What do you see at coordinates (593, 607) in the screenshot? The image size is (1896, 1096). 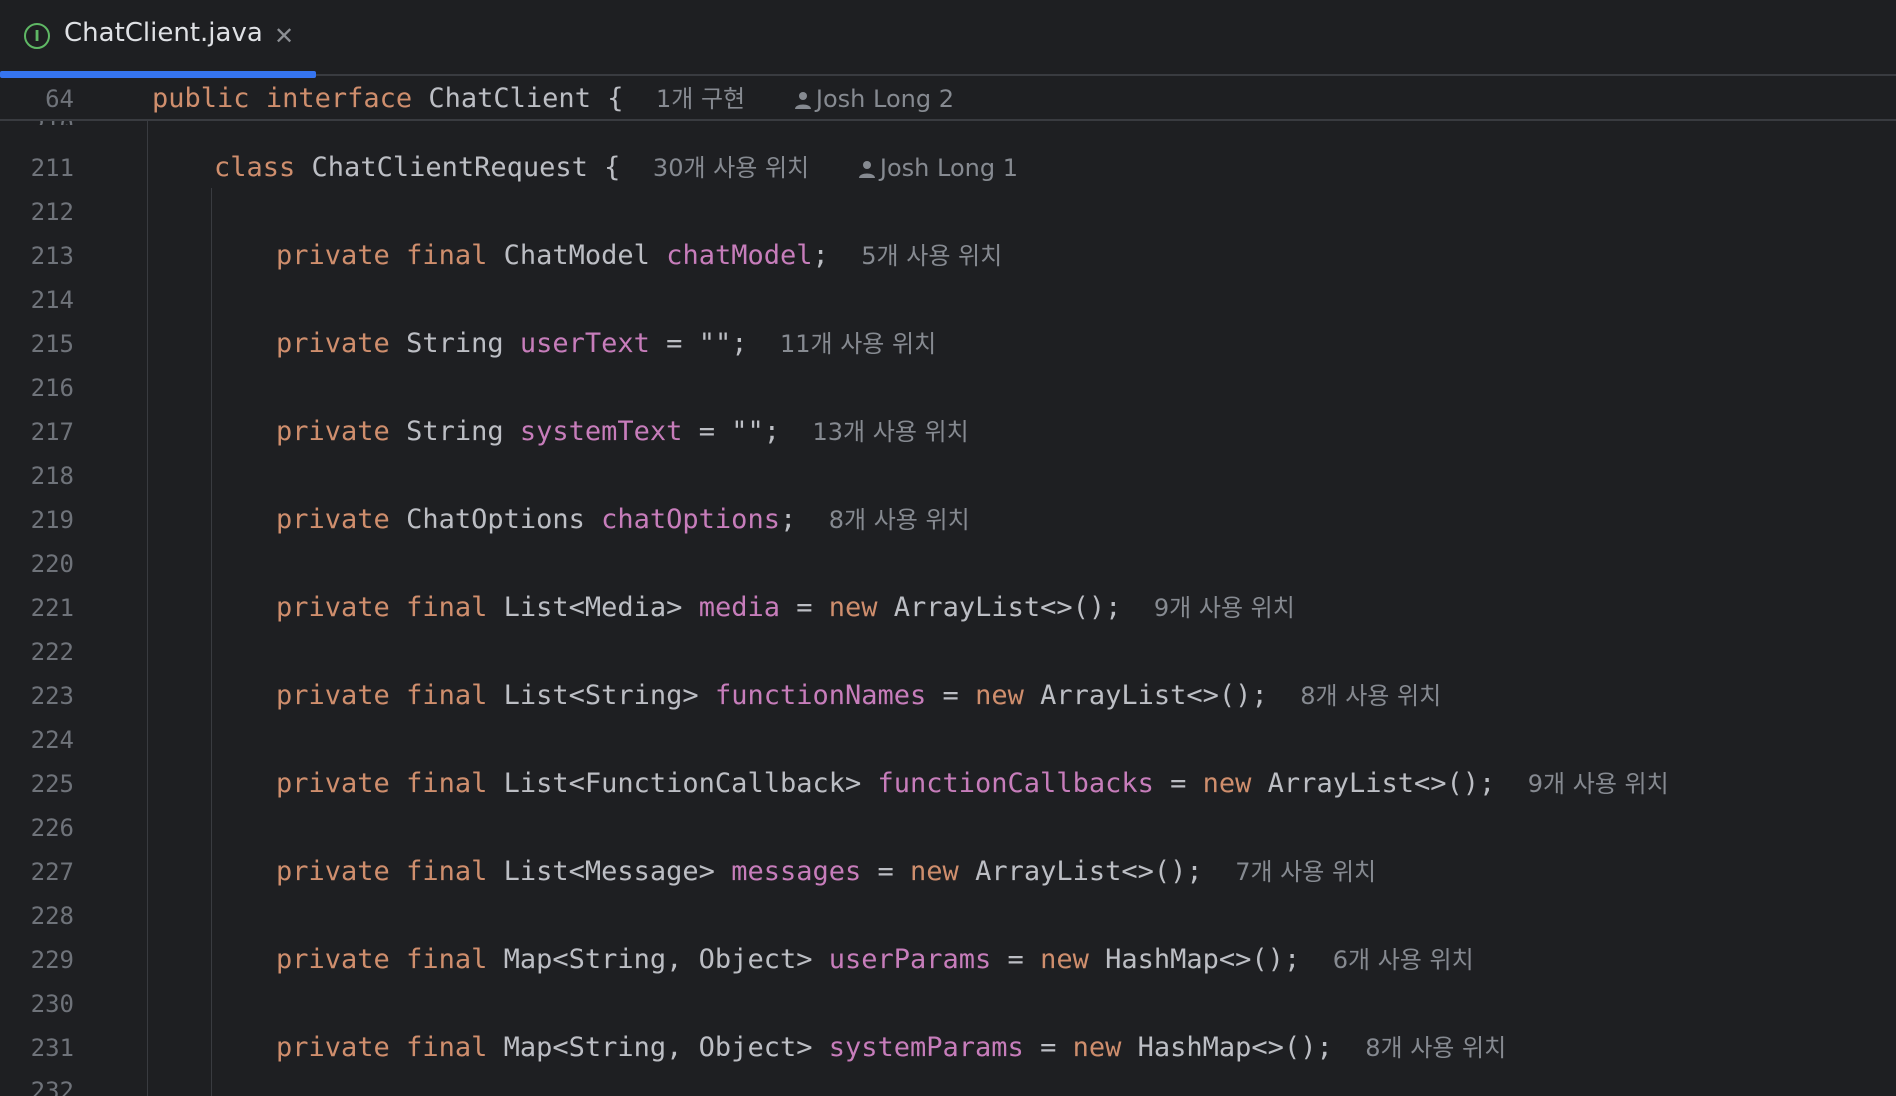 I see `field-type: List<Media>` at bounding box center [593, 607].